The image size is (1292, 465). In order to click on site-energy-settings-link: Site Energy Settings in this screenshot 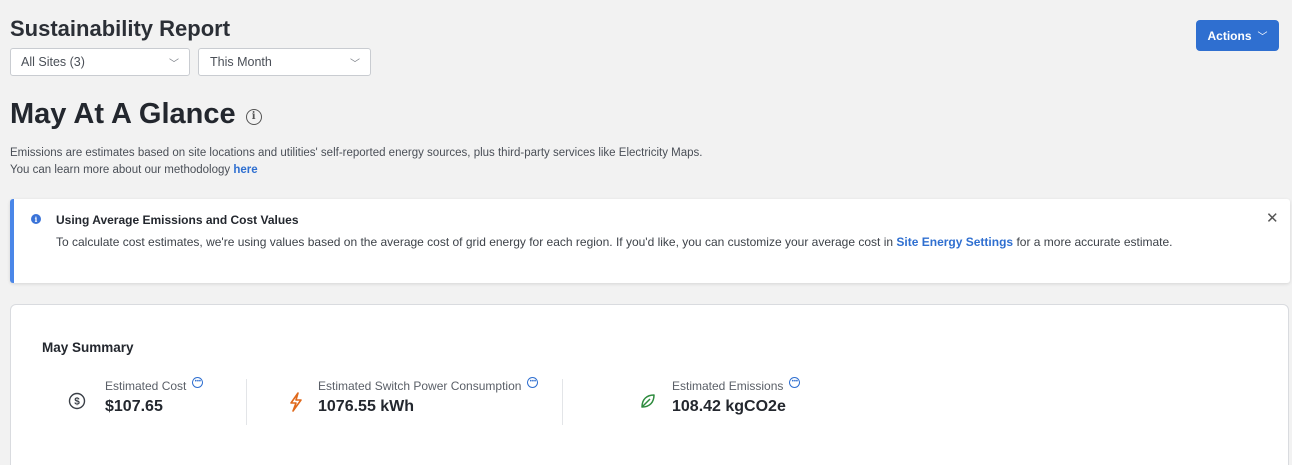, I will do `click(954, 242)`.